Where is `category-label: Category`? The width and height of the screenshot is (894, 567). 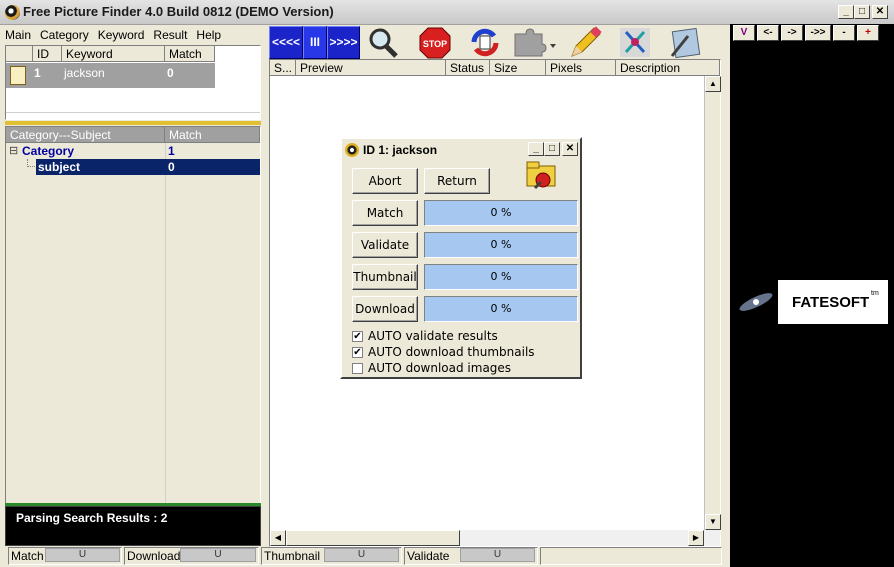
category-label: Category is located at coordinates (48, 151).